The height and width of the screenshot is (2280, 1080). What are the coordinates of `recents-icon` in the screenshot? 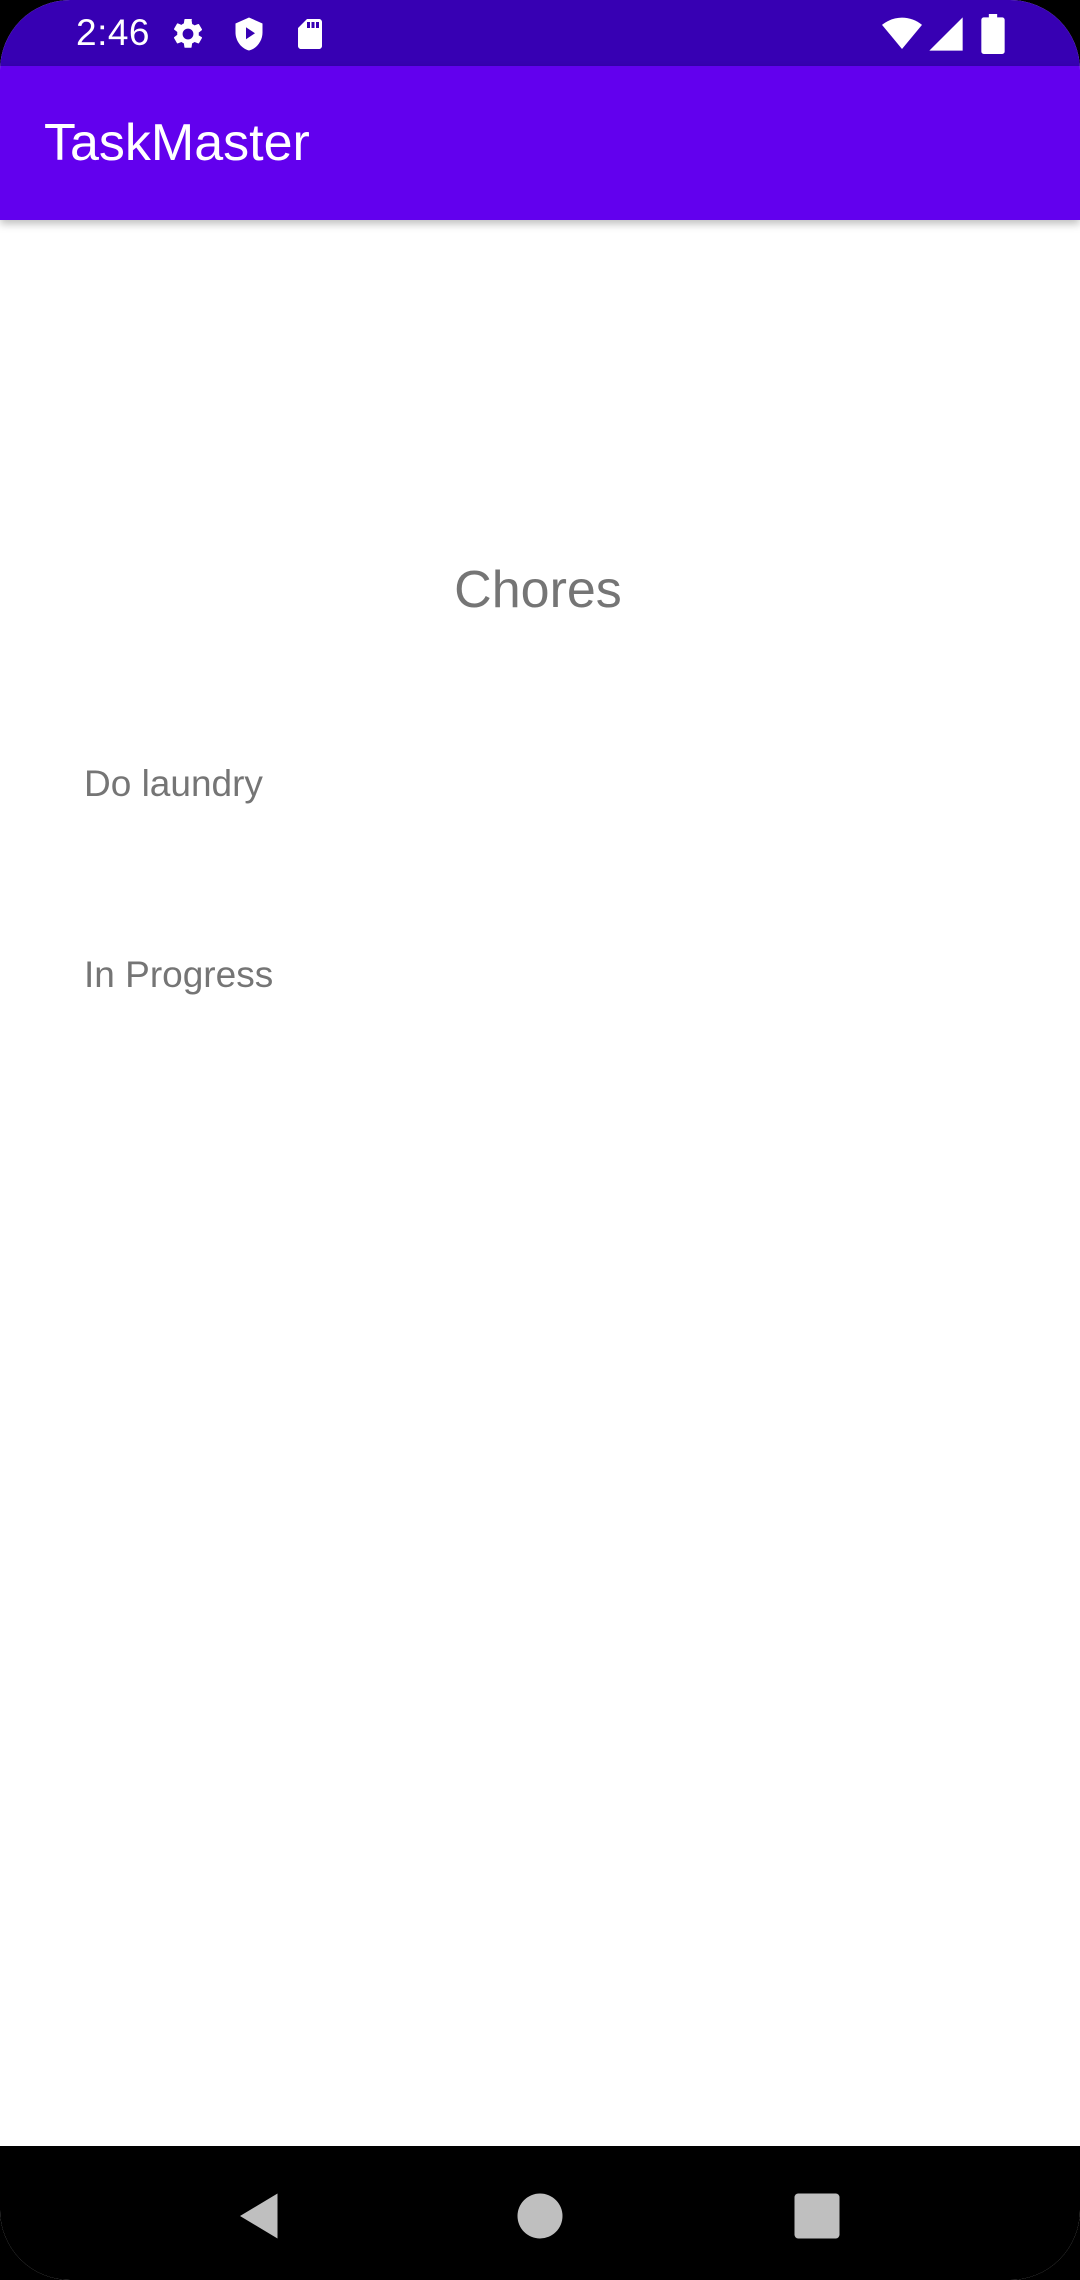 It's located at (817, 2216).